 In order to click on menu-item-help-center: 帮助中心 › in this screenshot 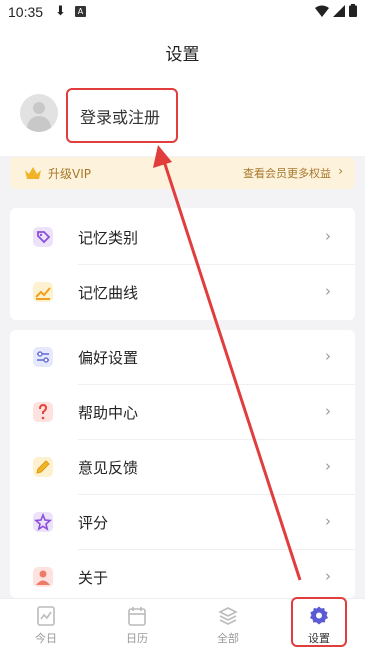, I will do `click(182, 412)`.